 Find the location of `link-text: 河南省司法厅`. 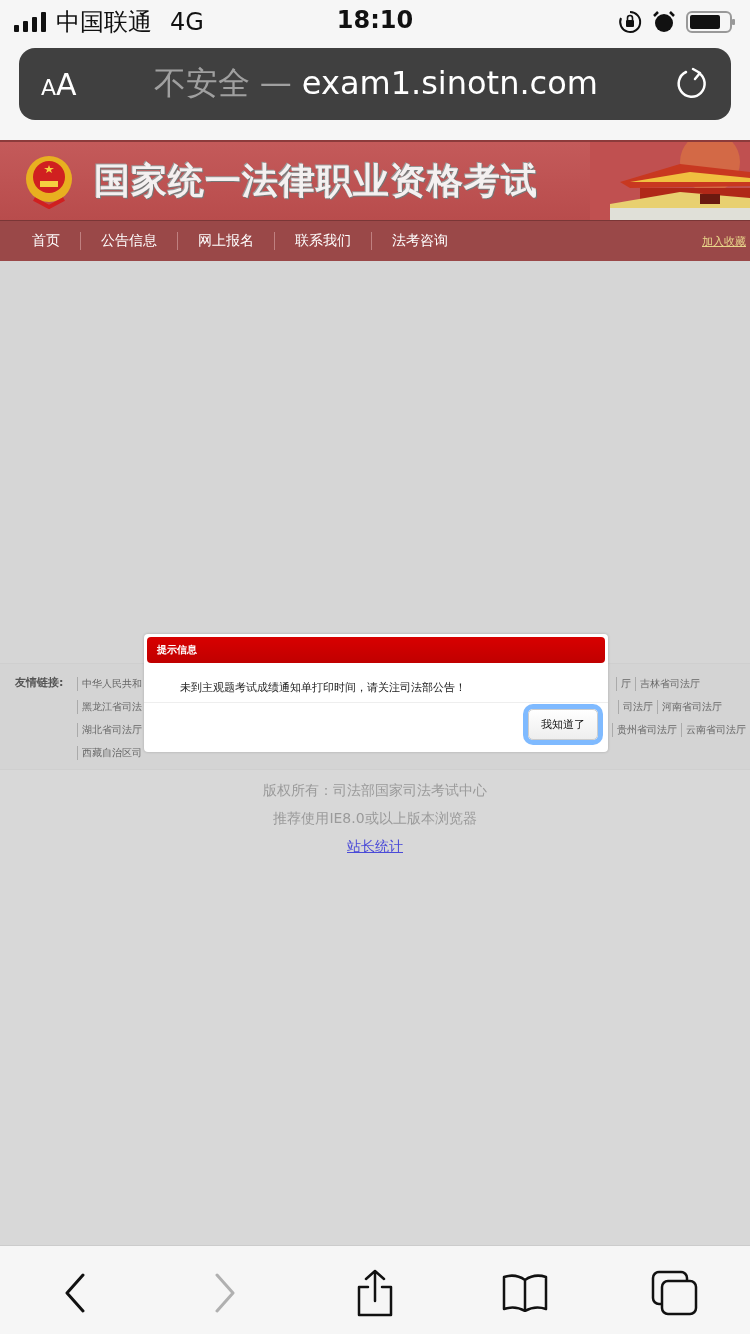

link-text: 河南省司法厅 is located at coordinates (691, 706).